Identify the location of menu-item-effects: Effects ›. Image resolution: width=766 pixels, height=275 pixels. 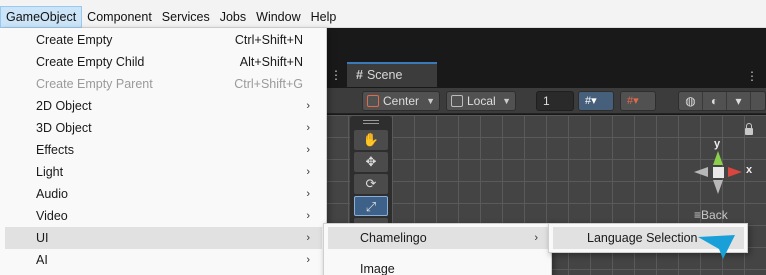
(163, 150).